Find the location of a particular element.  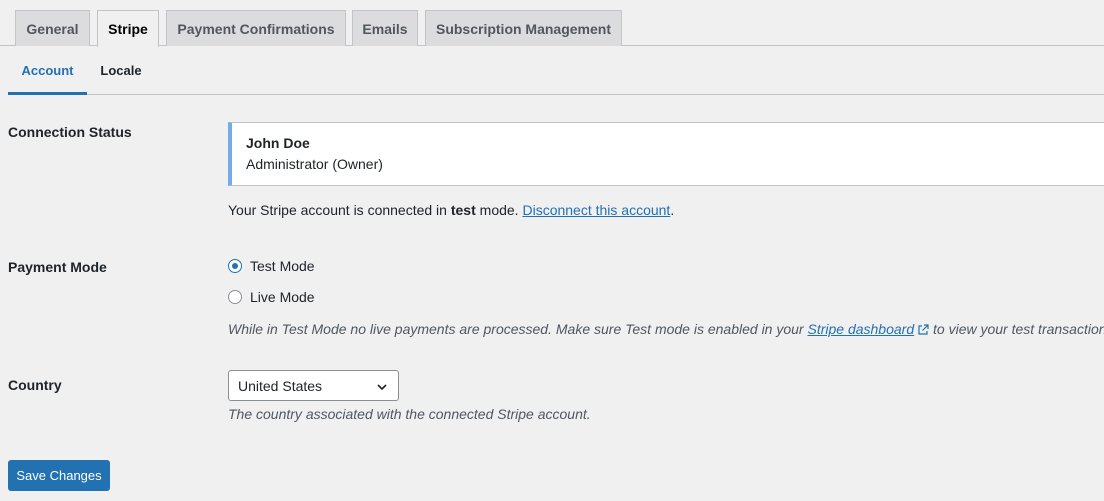

tab-label: Payment Confirmations is located at coordinates (256, 28).